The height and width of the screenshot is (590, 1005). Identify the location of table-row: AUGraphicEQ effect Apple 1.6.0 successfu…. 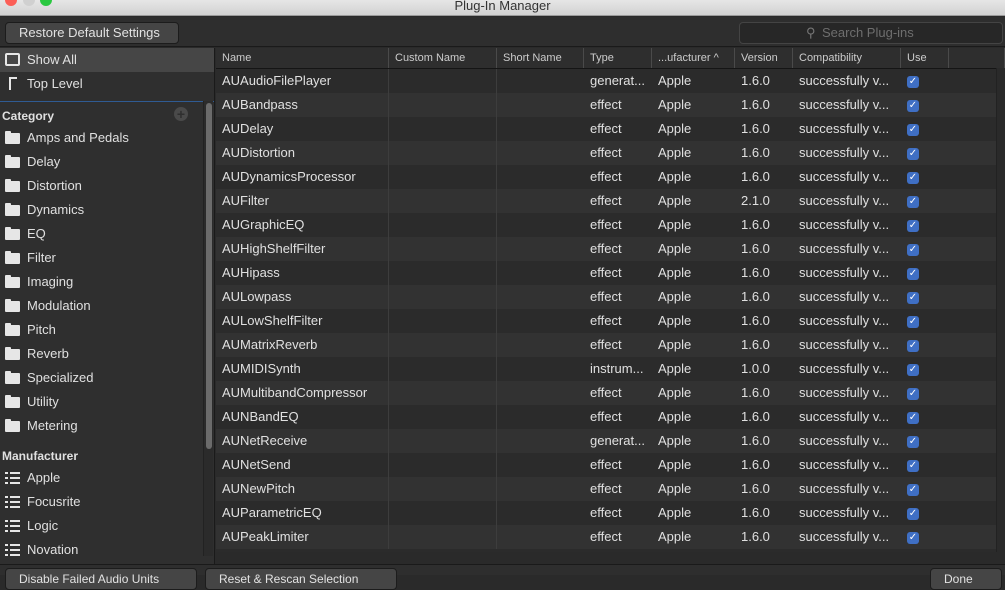
(610, 225).